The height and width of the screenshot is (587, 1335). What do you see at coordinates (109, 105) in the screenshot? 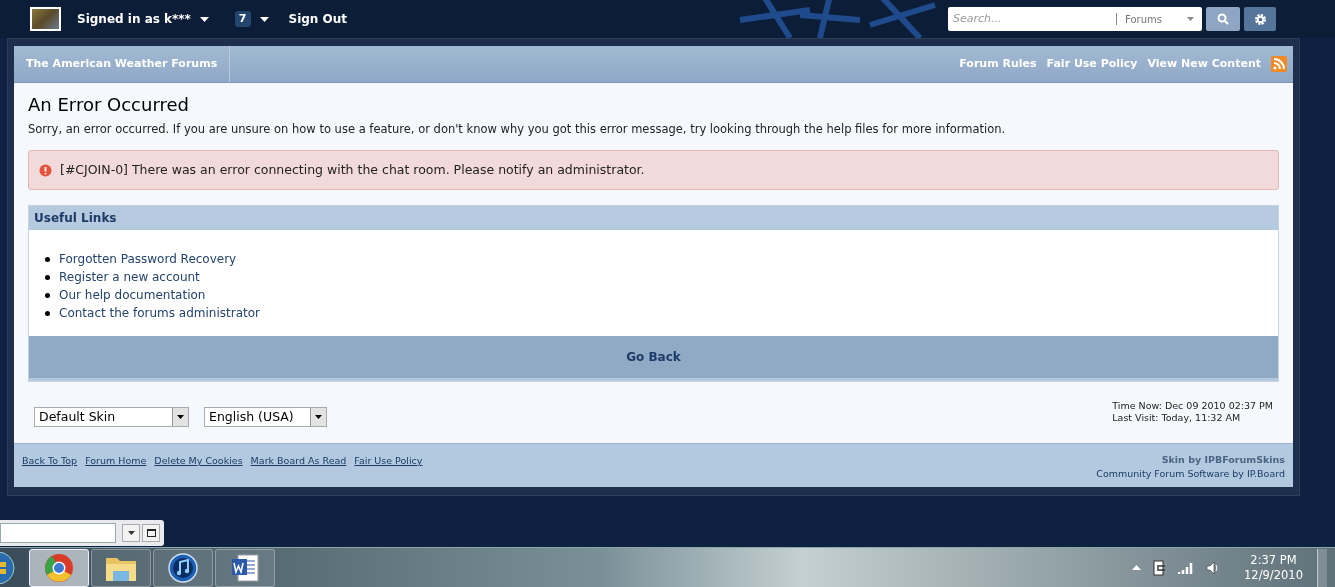
I see `page-title: An Error Occurred` at bounding box center [109, 105].